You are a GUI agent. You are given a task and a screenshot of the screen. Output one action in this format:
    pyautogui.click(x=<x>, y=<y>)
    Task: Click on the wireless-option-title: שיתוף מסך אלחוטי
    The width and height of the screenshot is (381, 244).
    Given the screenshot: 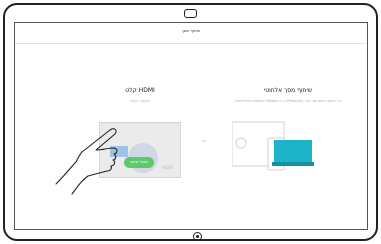 What is the action you would take?
    pyautogui.click(x=288, y=90)
    